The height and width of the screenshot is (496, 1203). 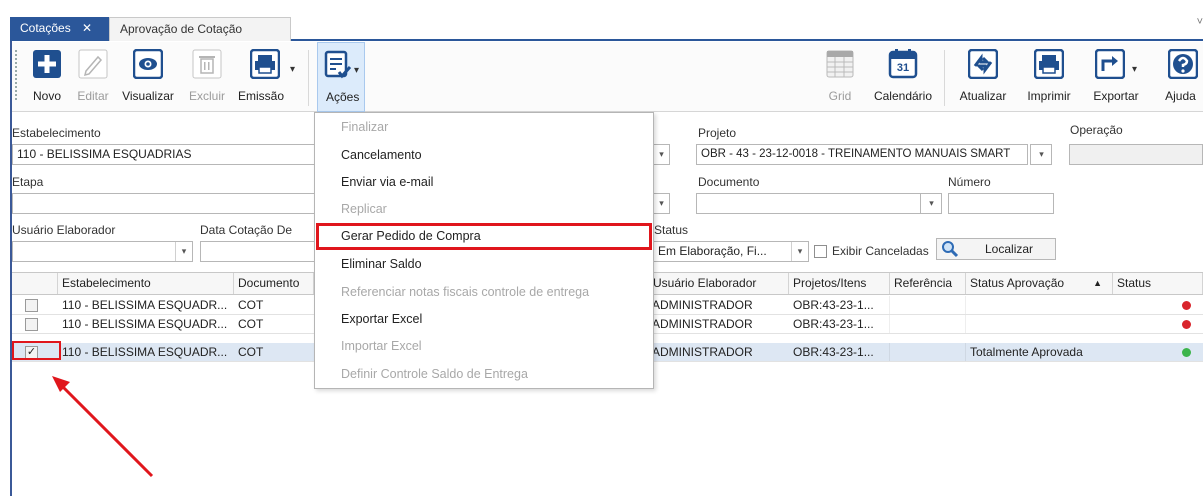 I want to click on documento-field, so click(x=819, y=203).